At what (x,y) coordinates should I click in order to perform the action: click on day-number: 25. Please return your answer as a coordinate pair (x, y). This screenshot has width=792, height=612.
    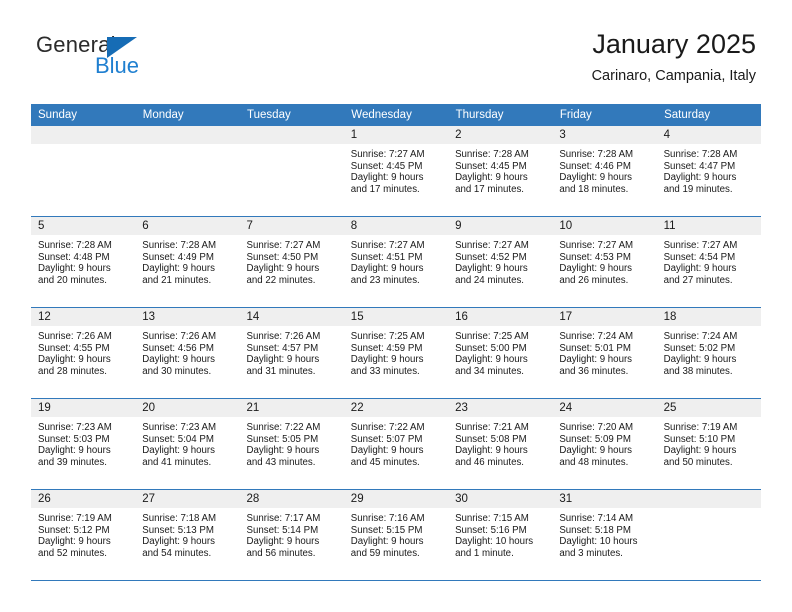
    Looking at the image, I should click on (708, 408).